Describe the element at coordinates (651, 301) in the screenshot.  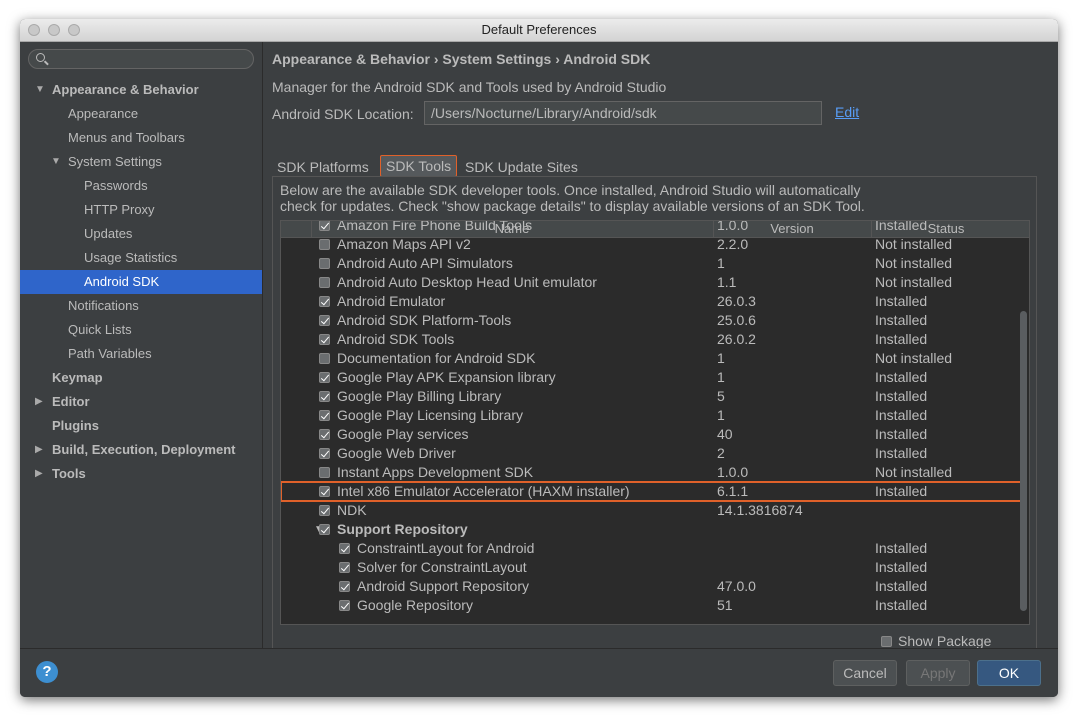
I see `table-row: Android Emulator 26.0.3 Installed` at that location.